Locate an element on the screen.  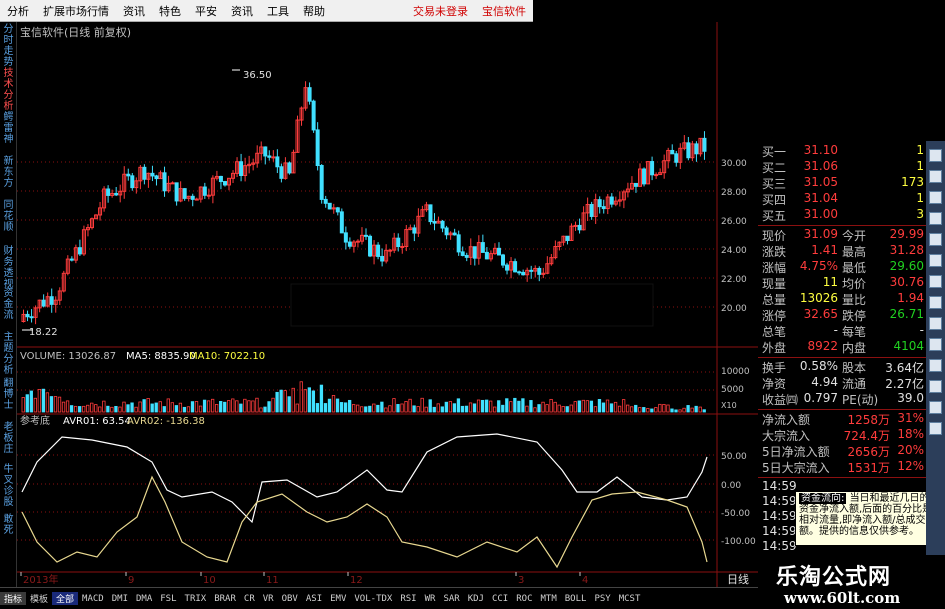
menu-item-0: 分析 is located at coordinates (18, 11).